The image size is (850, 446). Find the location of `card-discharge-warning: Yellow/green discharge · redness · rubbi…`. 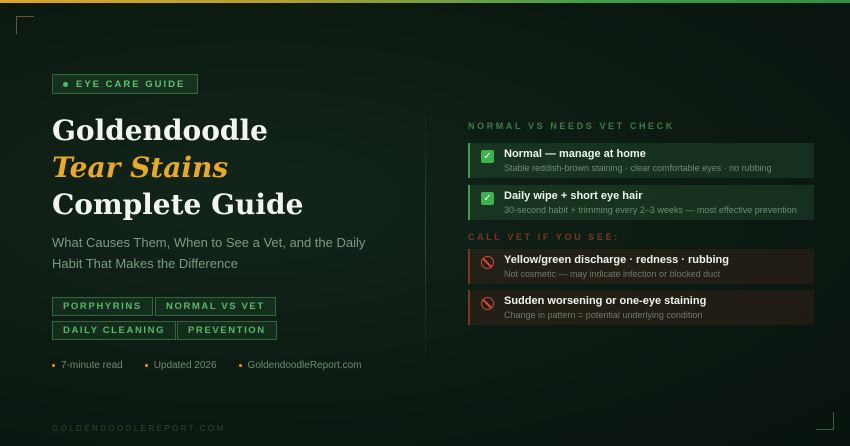

card-discharge-warning: Yellow/green discharge · redness · rubbi… is located at coordinates (641, 266).